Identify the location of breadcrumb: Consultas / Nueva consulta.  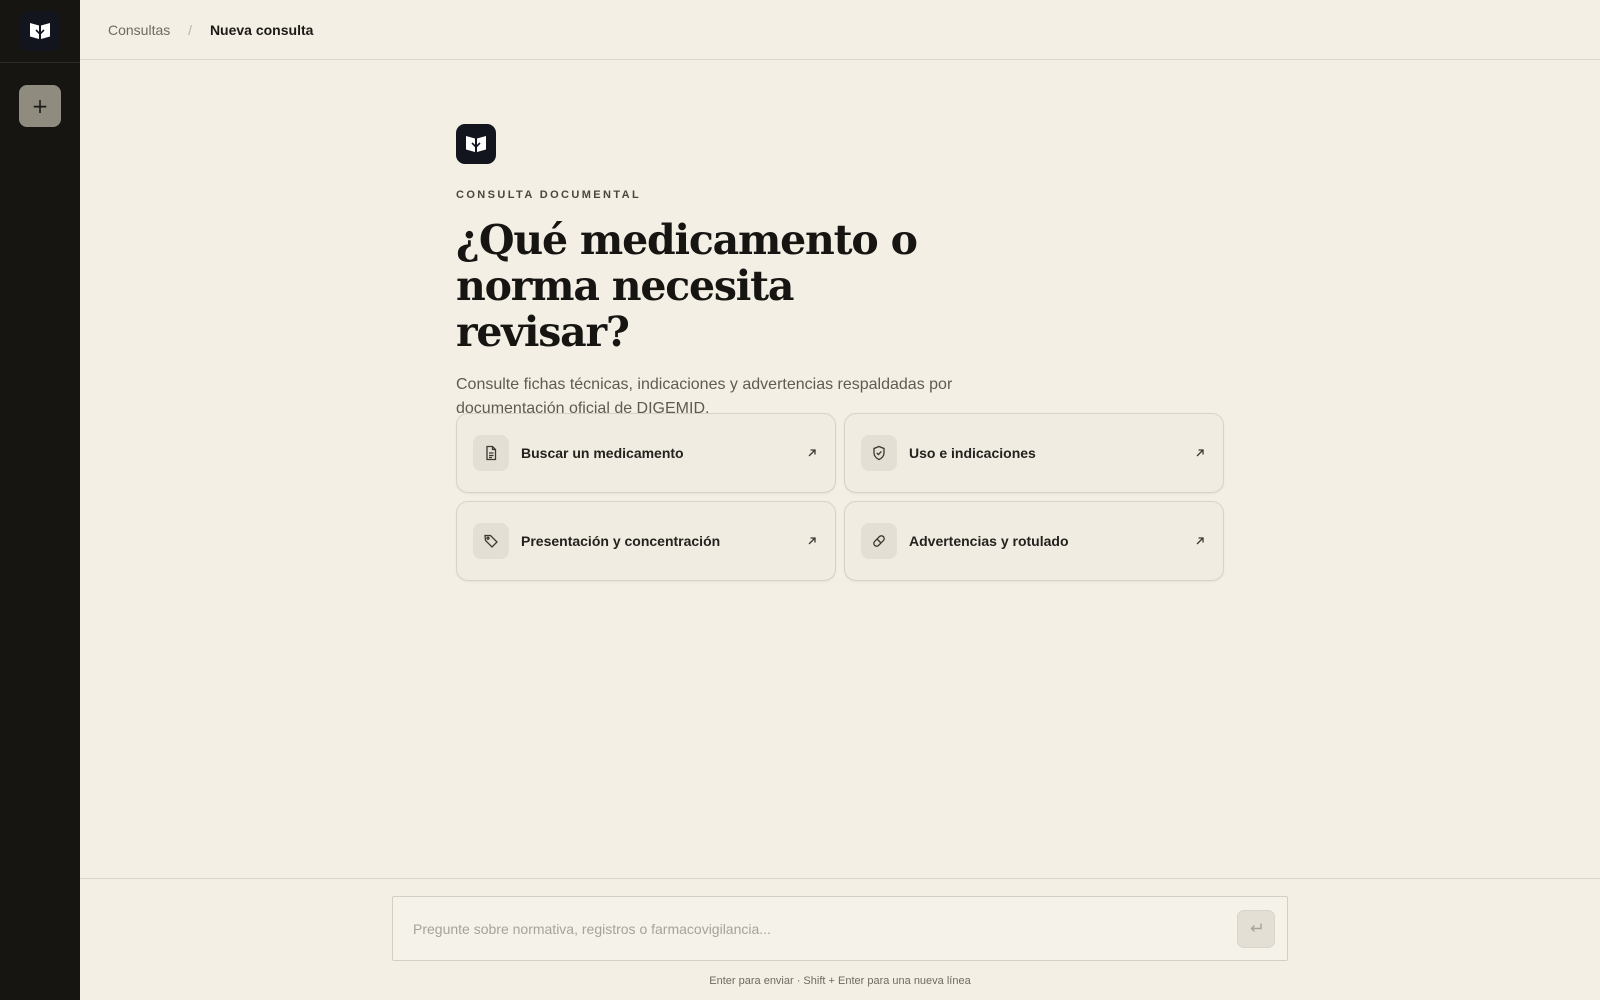
(210, 30).